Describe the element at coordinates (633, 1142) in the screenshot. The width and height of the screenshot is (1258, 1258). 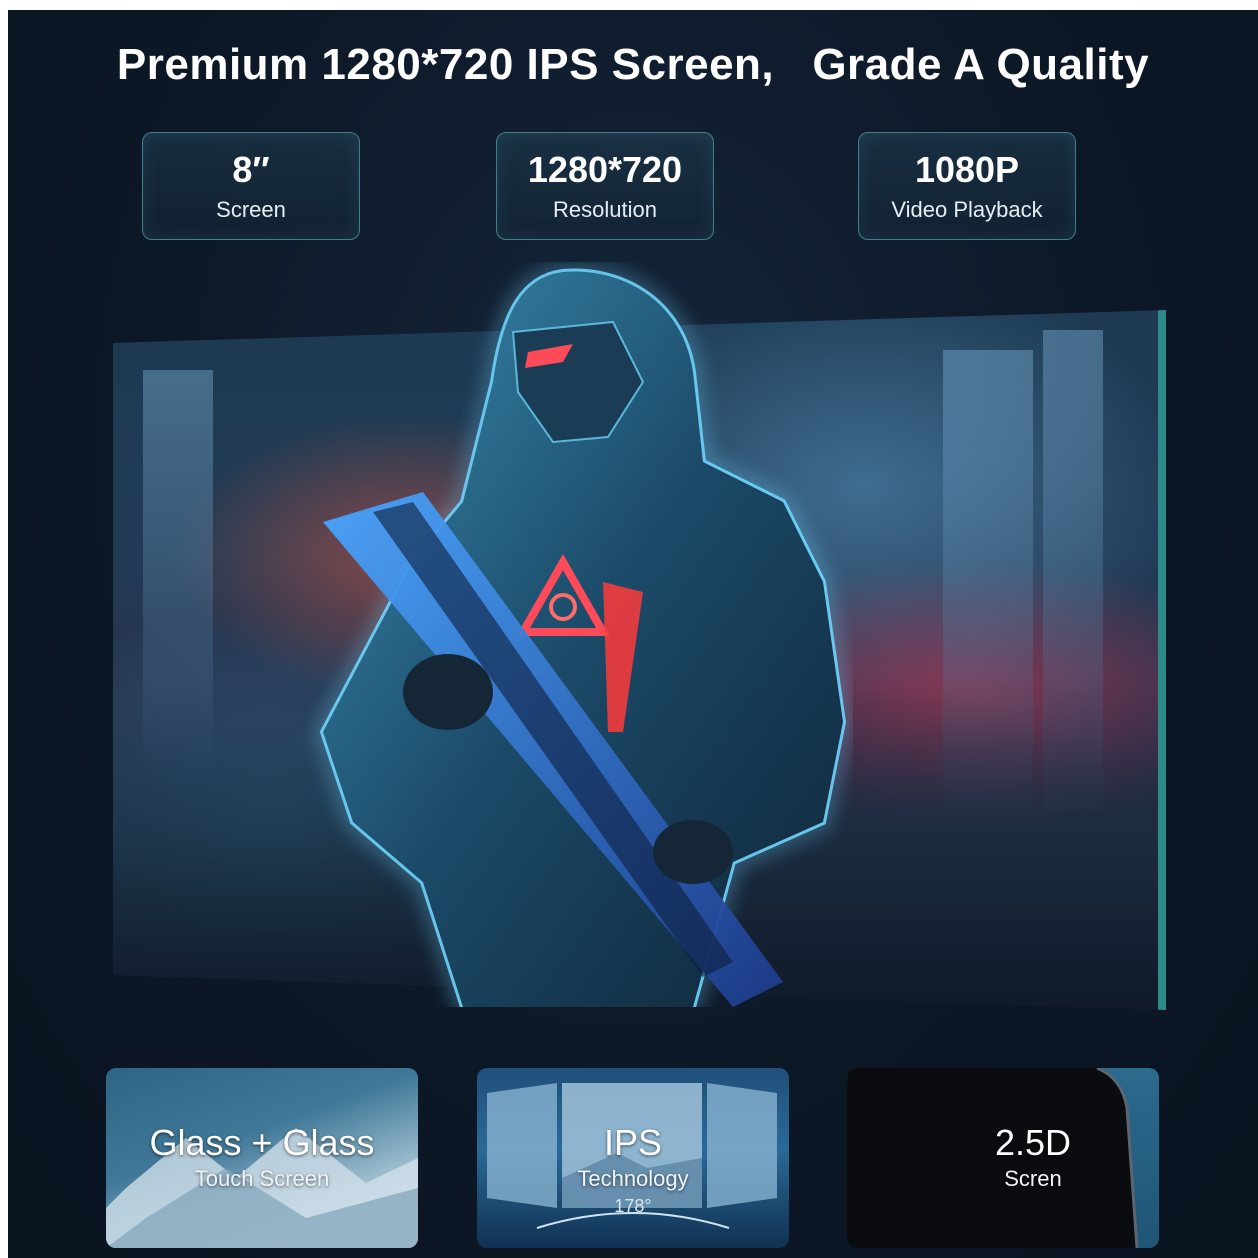
I see `feature-title: IPS` at that location.